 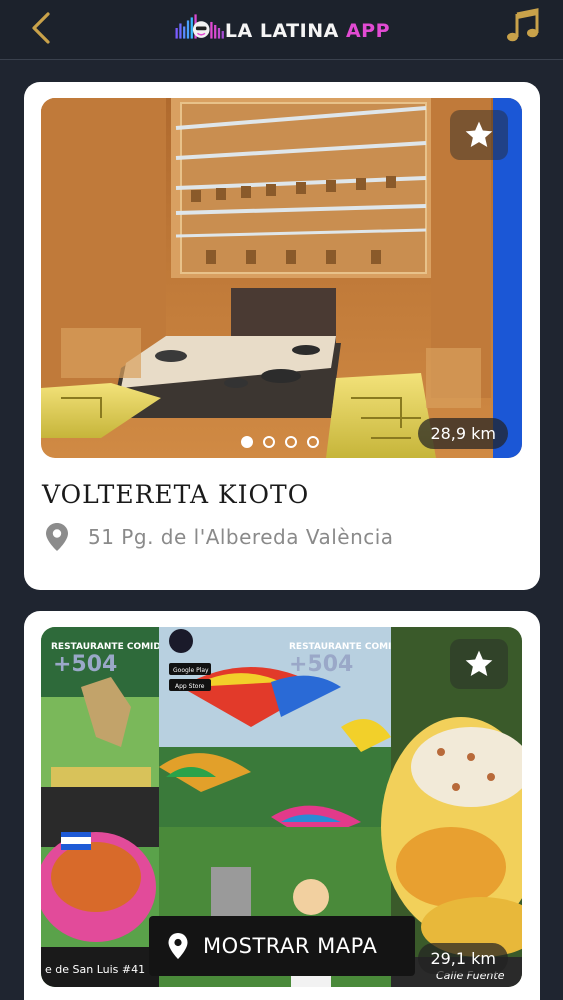 I want to click on logo-equalizer-icon, so click(x=199, y=26).